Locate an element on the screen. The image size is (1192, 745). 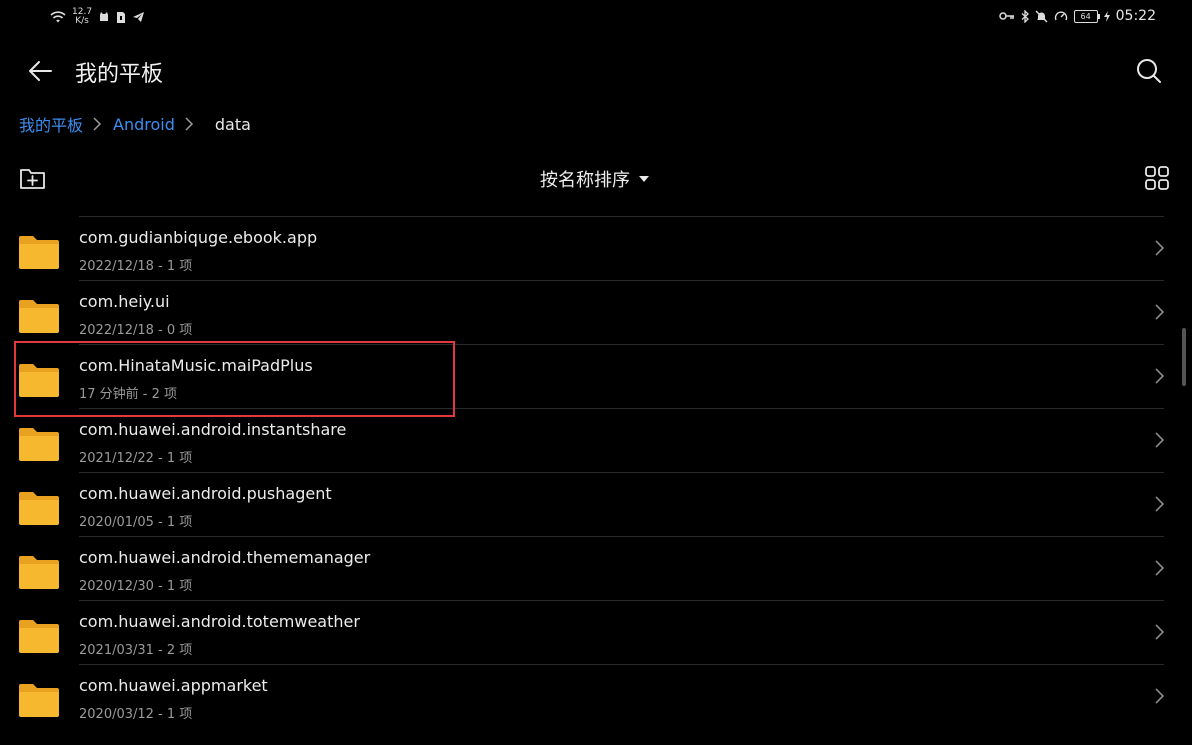
file-name: com.huawei.appmarket is located at coordinates (173, 685).